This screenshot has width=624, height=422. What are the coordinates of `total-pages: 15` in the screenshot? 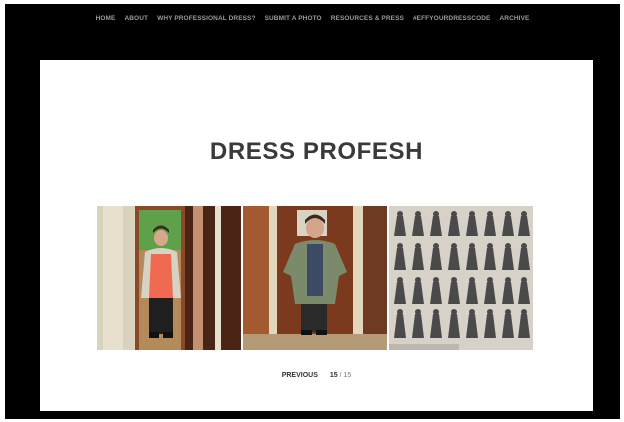 It's located at (347, 375).